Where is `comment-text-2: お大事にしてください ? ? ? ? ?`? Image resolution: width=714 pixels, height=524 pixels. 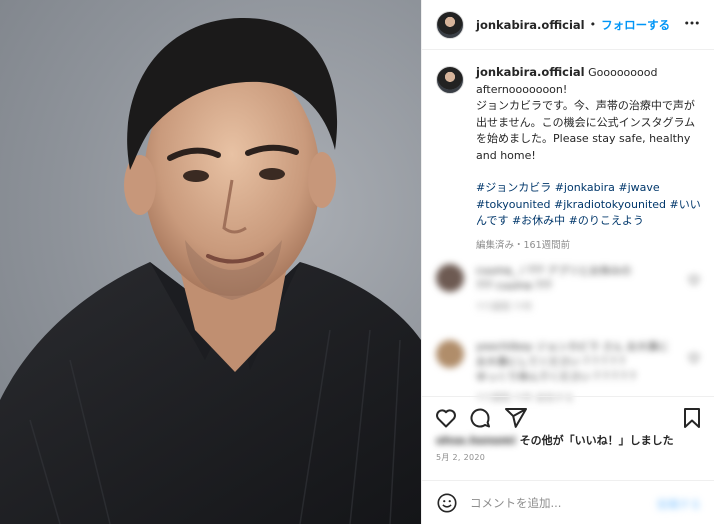 comment-text-2: お大事にしてください ? ? ? ? ? is located at coordinates (550, 362).